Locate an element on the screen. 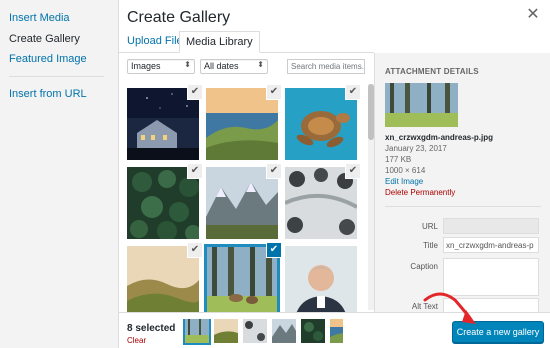 The height and width of the screenshot is (348, 550). router-tabs: Upload Files Media Library is located at coordinates (246, 42).